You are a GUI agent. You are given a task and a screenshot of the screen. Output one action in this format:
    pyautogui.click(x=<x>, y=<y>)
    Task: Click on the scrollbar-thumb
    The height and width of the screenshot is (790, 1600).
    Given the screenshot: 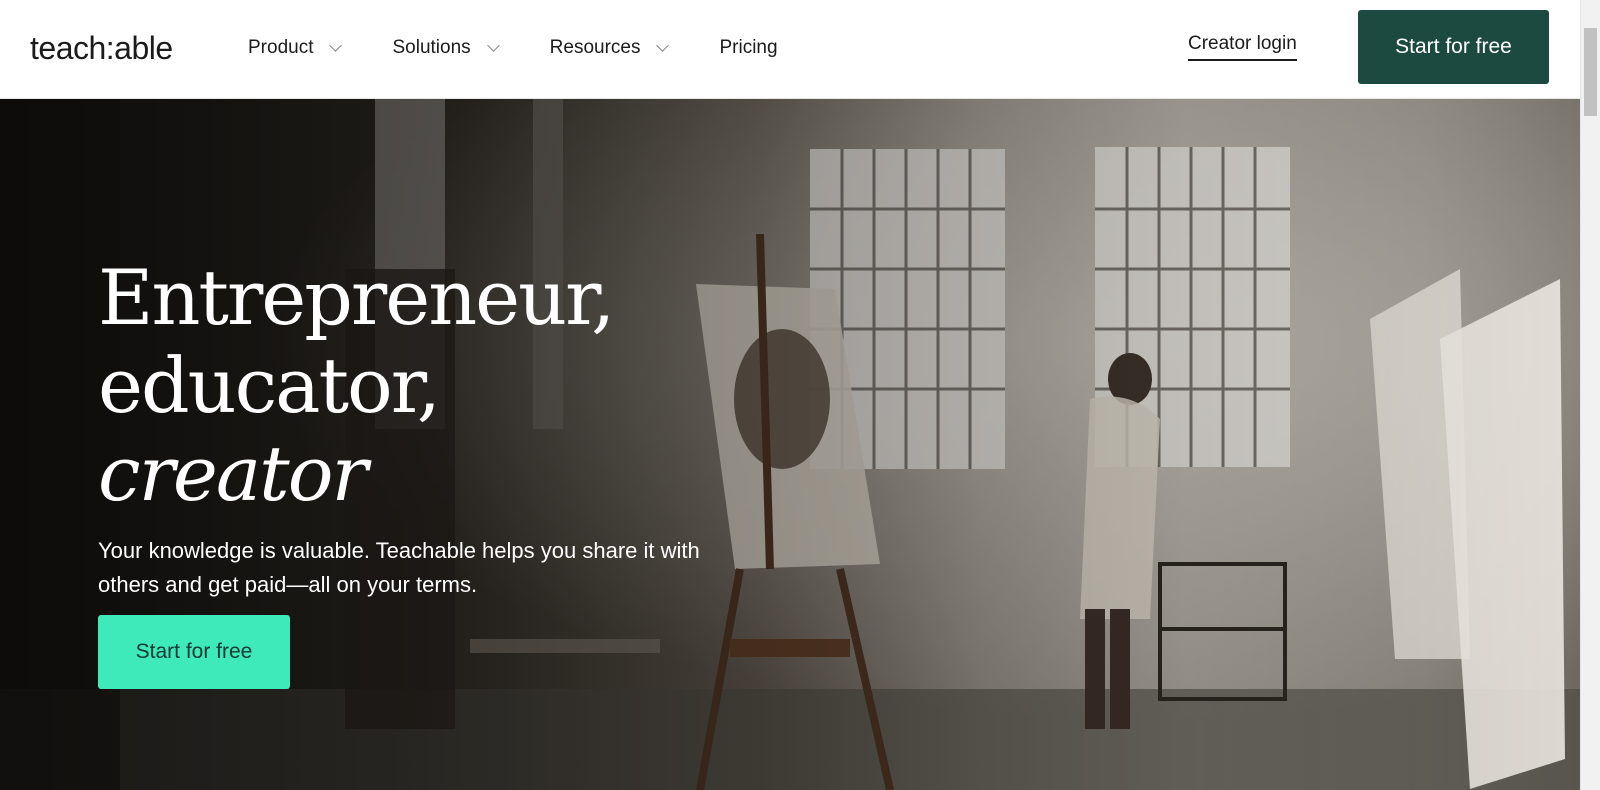 What is the action you would take?
    pyautogui.click(x=1590, y=72)
    